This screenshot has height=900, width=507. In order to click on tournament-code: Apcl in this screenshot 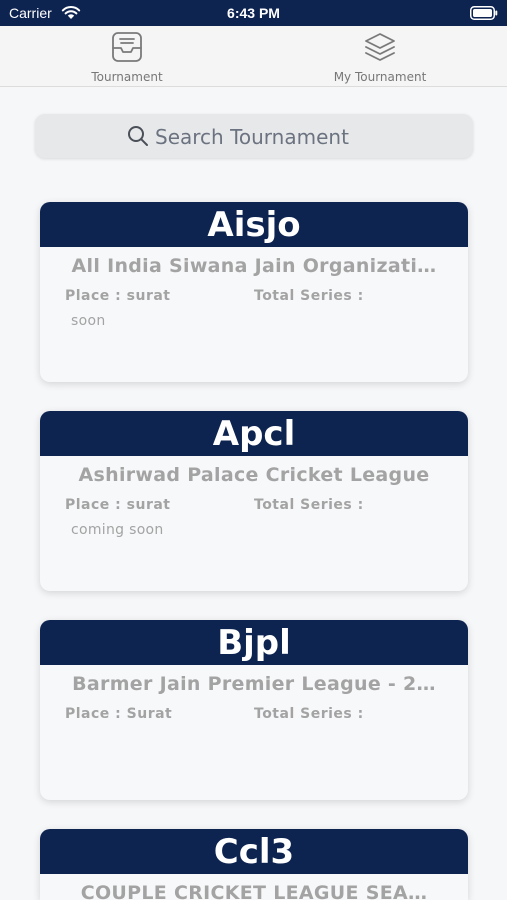, I will do `click(254, 434)`.